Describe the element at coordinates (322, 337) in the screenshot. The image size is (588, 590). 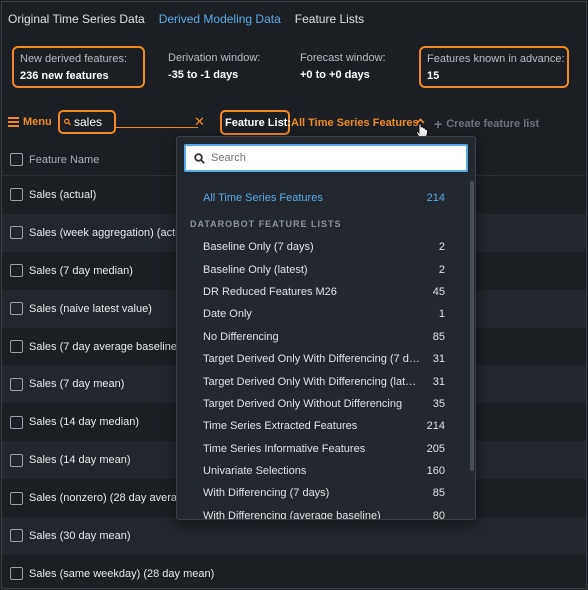
I see `dropdown-item: No Differencing 85` at that location.